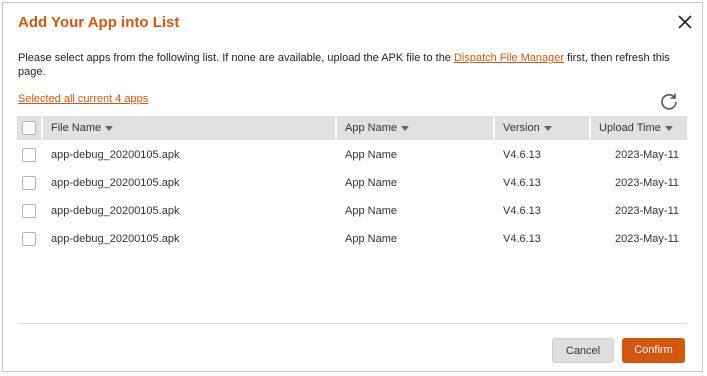 The width and height of the screenshot is (707, 376). I want to click on column-upload-time: Upload Time, so click(639, 128).